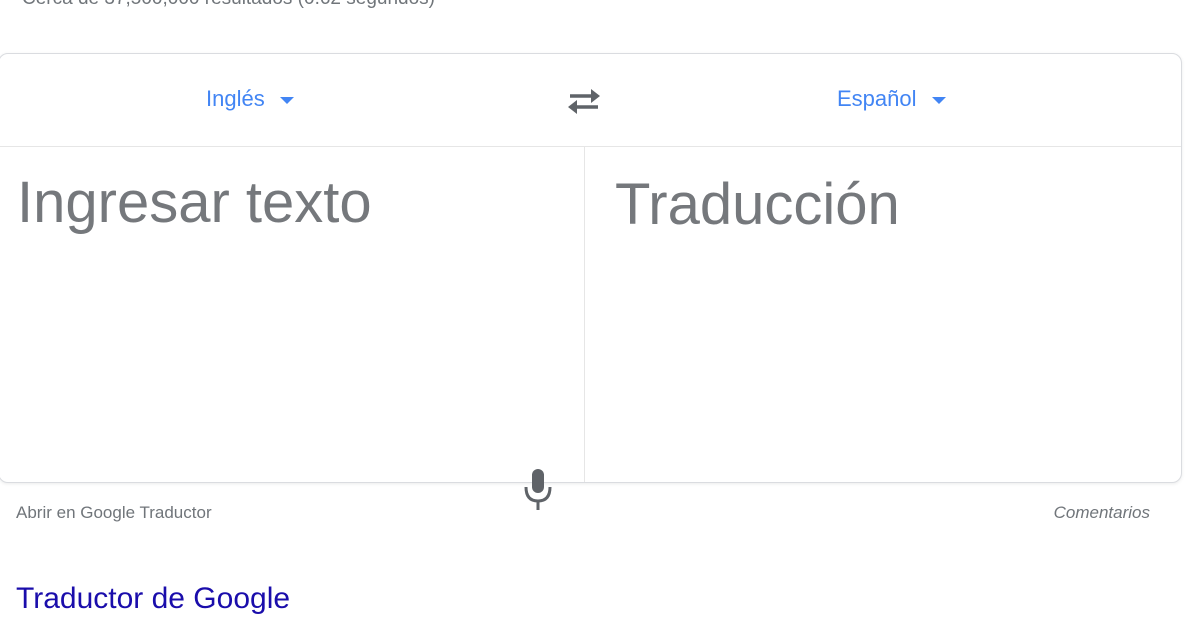  What do you see at coordinates (877, 98) in the screenshot?
I see `target-language-label: Español` at bounding box center [877, 98].